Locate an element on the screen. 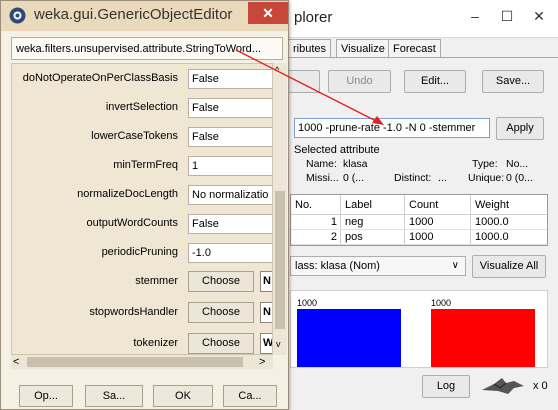 This screenshot has height=410, width=558. arrow-head is located at coordinates (378, 120).